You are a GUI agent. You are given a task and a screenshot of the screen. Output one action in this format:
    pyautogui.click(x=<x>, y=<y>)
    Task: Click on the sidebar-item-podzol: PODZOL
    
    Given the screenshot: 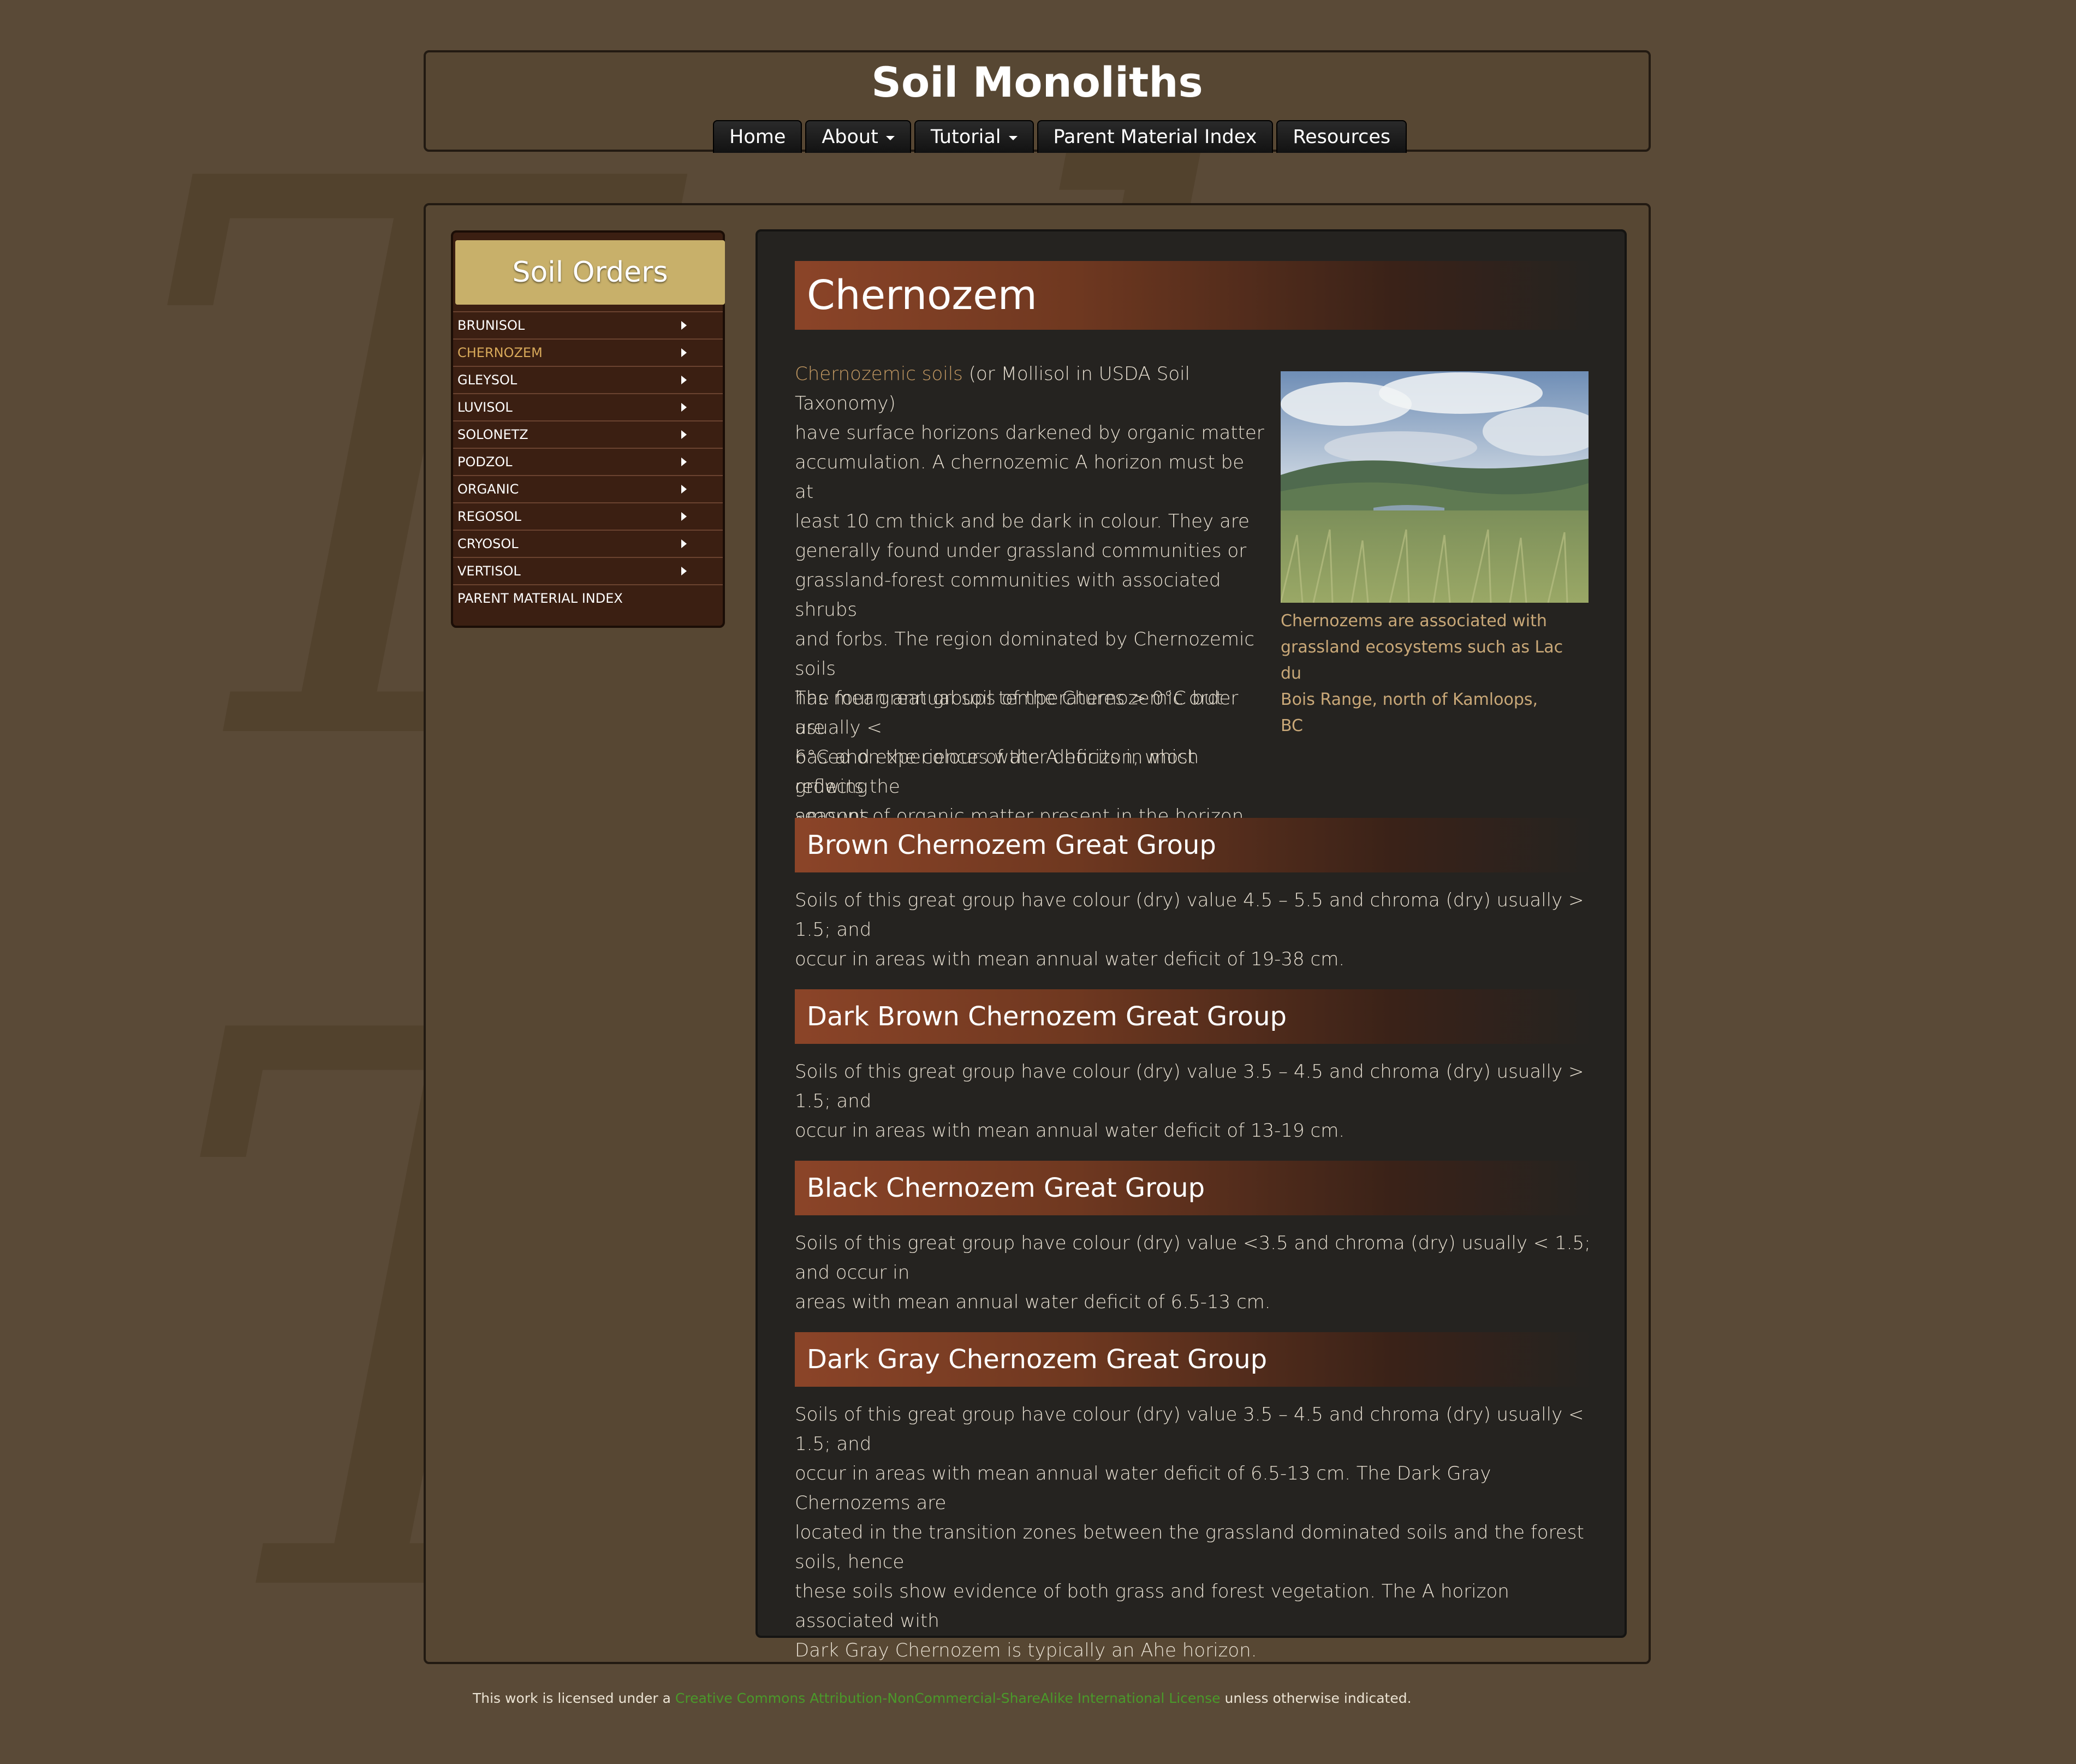 What is the action you would take?
    pyautogui.click(x=588, y=461)
    